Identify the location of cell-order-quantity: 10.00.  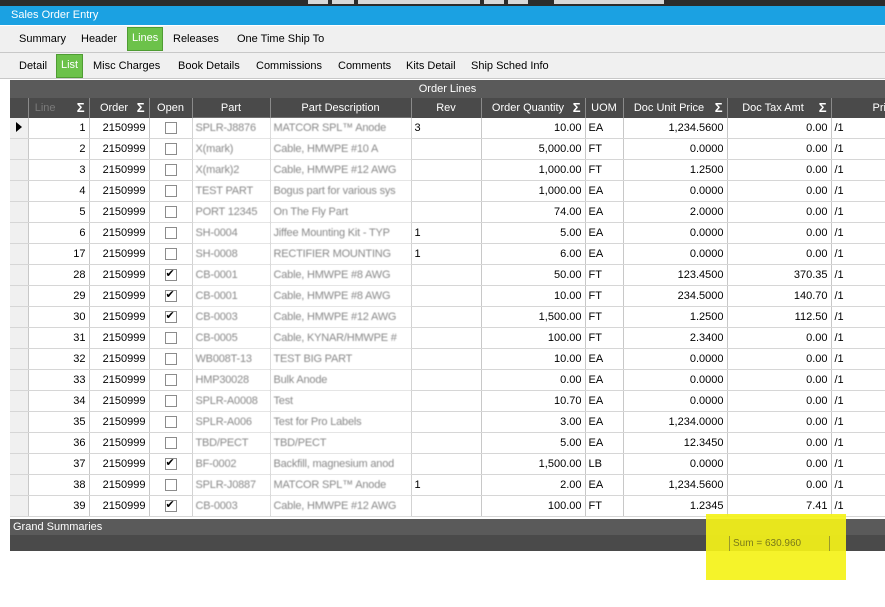
(533, 128).